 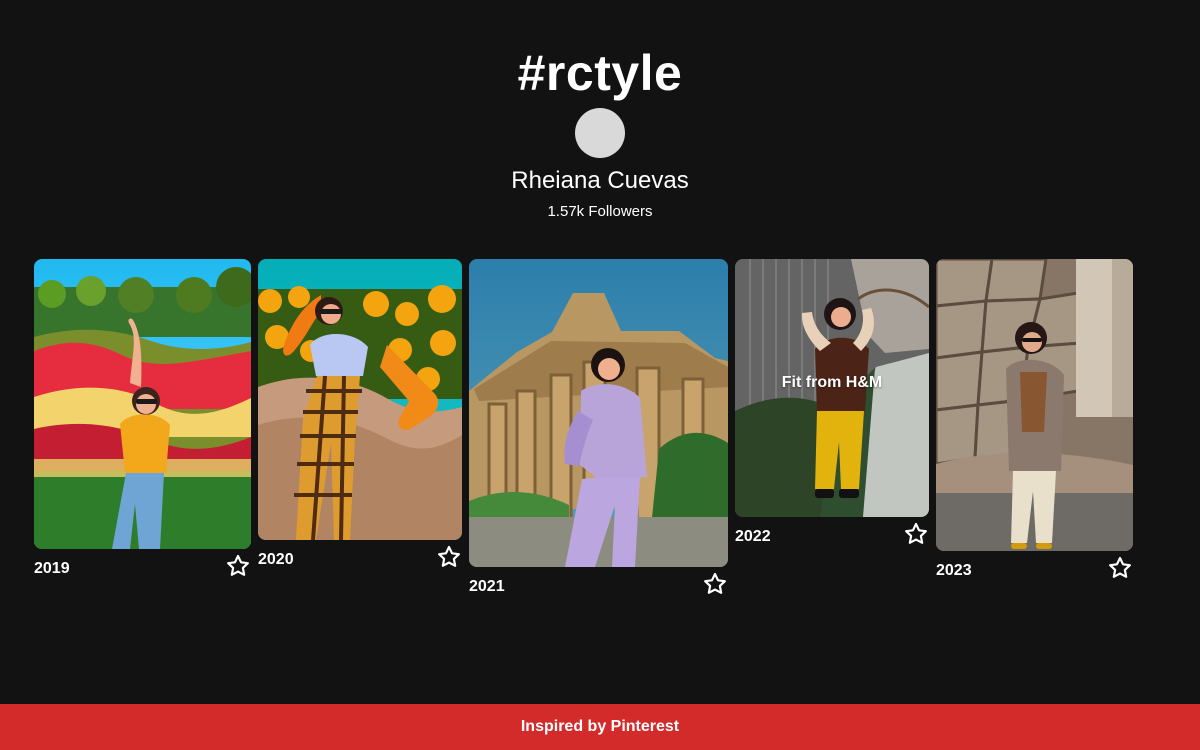 I want to click on pin-year: 2023, so click(x=954, y=570).